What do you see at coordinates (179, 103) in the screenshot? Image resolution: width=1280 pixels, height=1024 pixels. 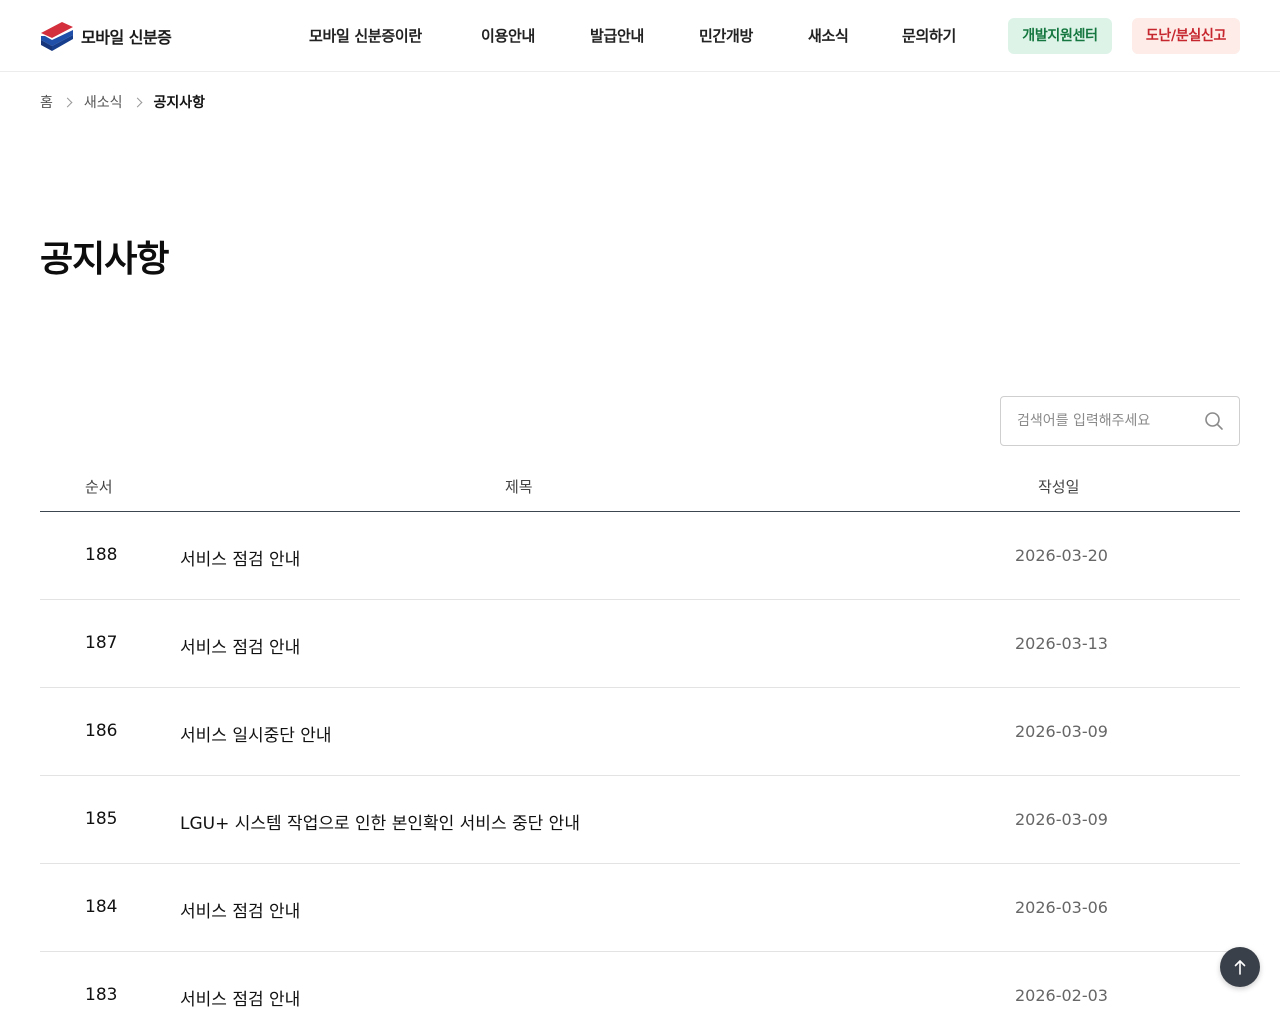 I see `breadcrumb-current: 공지사항` at bounding box center [179, 103].